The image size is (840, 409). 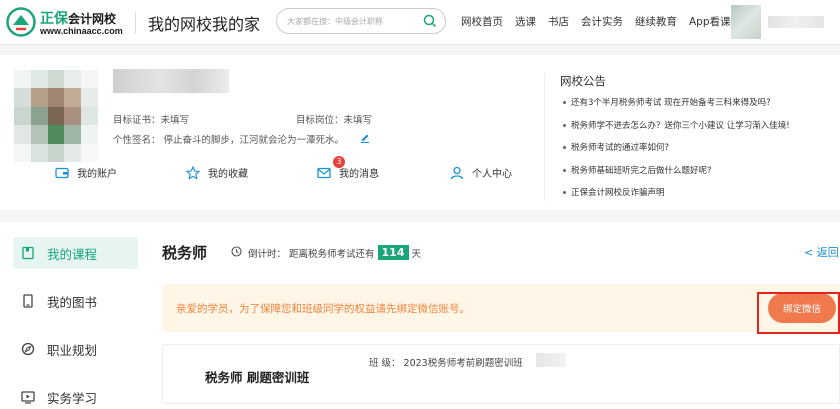 What do you see at coordinates (393, 252) in the screenshot?
I see `countdown-days-badge: 114` at bounding box center [393, 252].